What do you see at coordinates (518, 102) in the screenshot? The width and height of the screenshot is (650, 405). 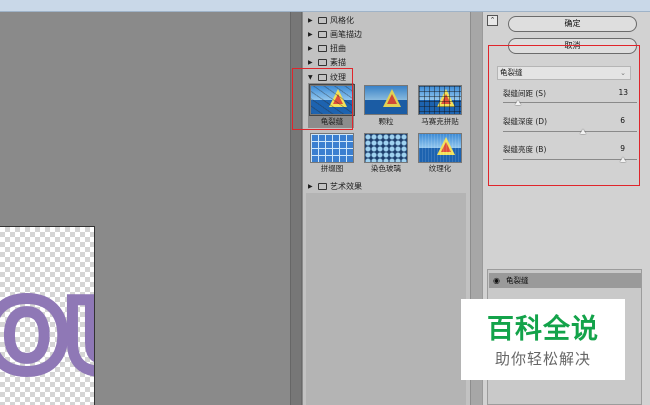 I see `slider-thumb-spacing` at bounding box center [518, 102].